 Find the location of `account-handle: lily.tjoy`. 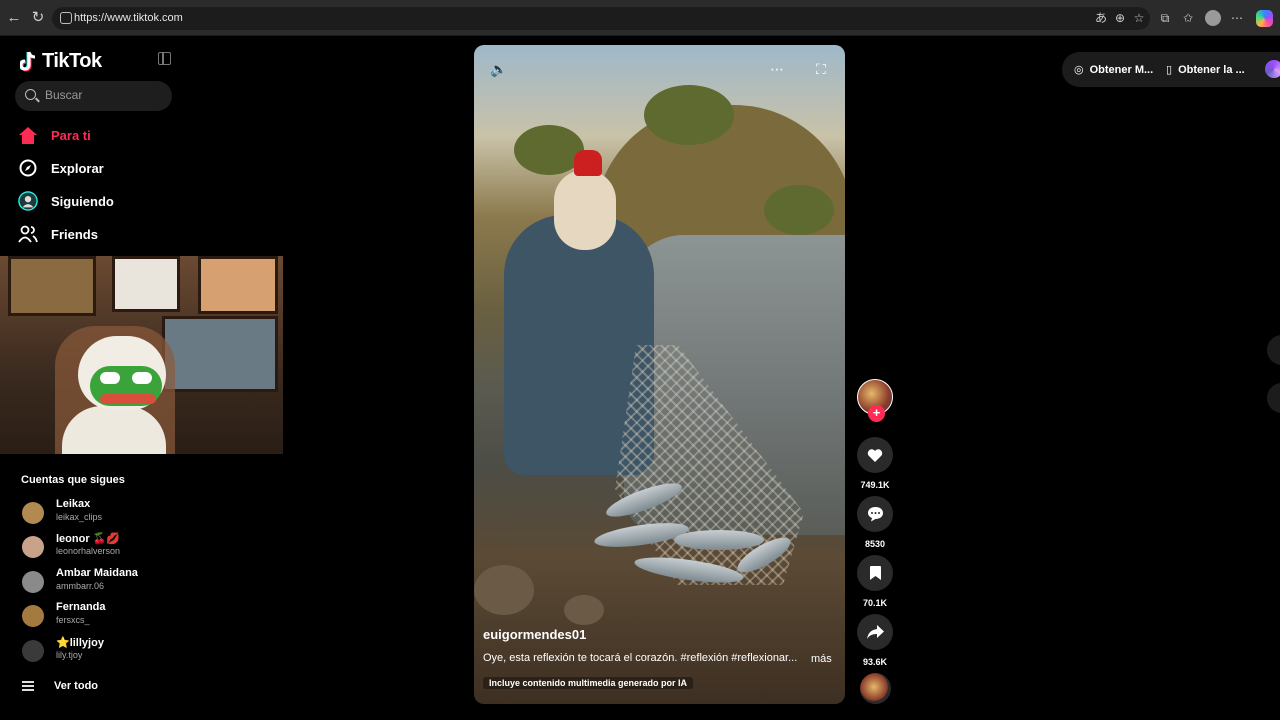

account-handle: lily.tjoy is located at coordinates (69, 655).